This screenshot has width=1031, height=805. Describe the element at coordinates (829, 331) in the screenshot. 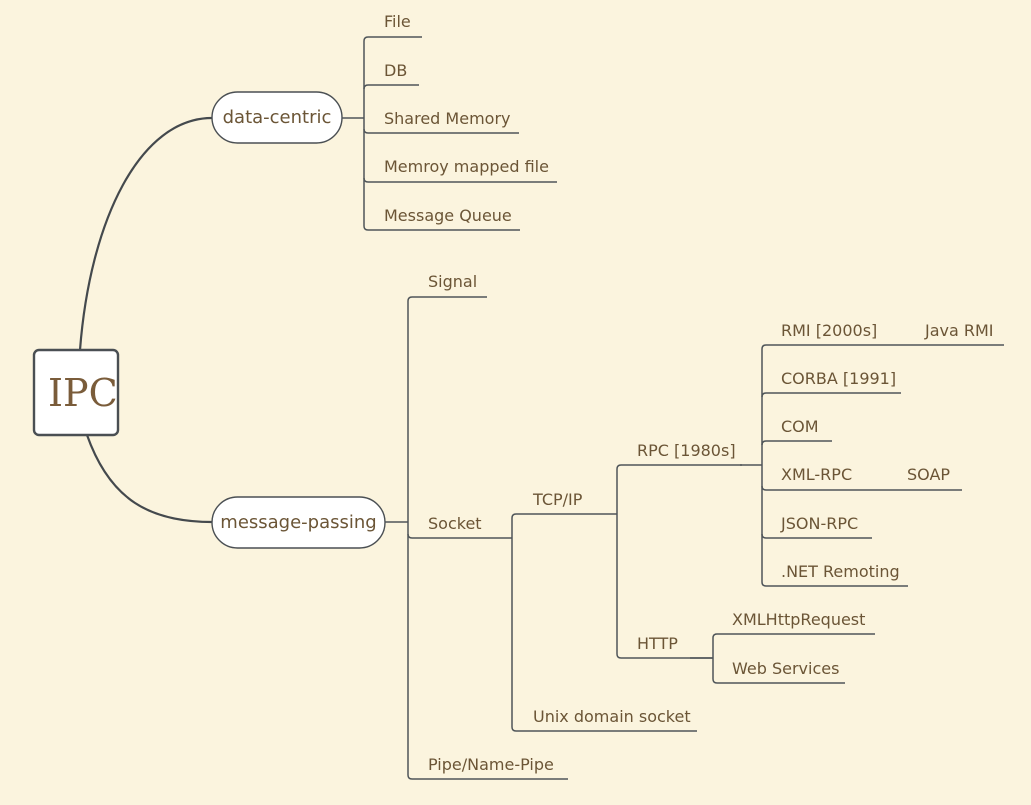

I see `node-rmi: RMI [2000s]` at that location.